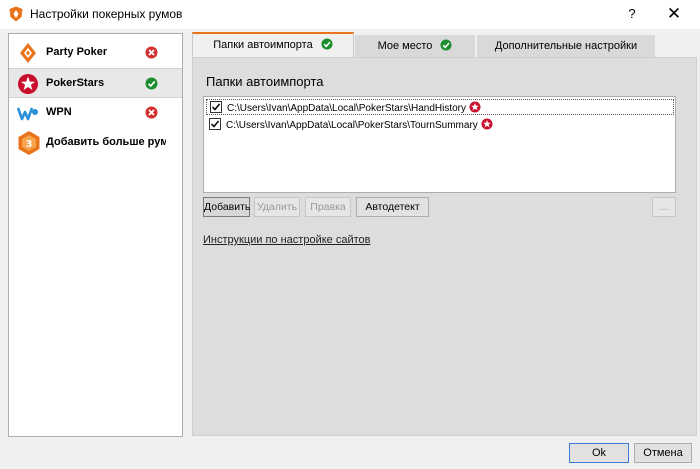  I want to click on party-poker-icon, so click(28, 53).